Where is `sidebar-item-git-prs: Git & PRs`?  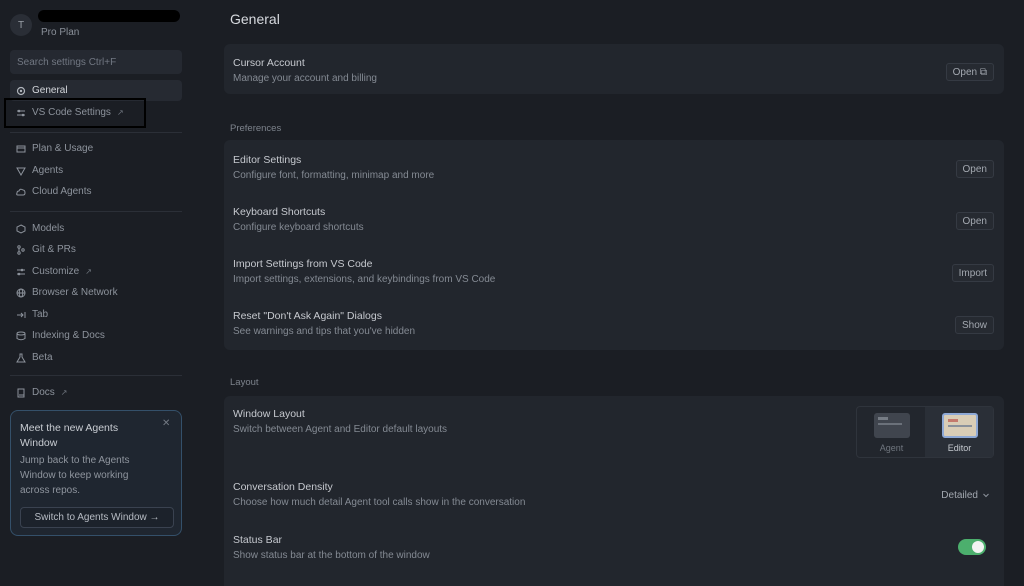
sidebar-item-git-prs: Git & PRs is located at coordinates (96, 249).